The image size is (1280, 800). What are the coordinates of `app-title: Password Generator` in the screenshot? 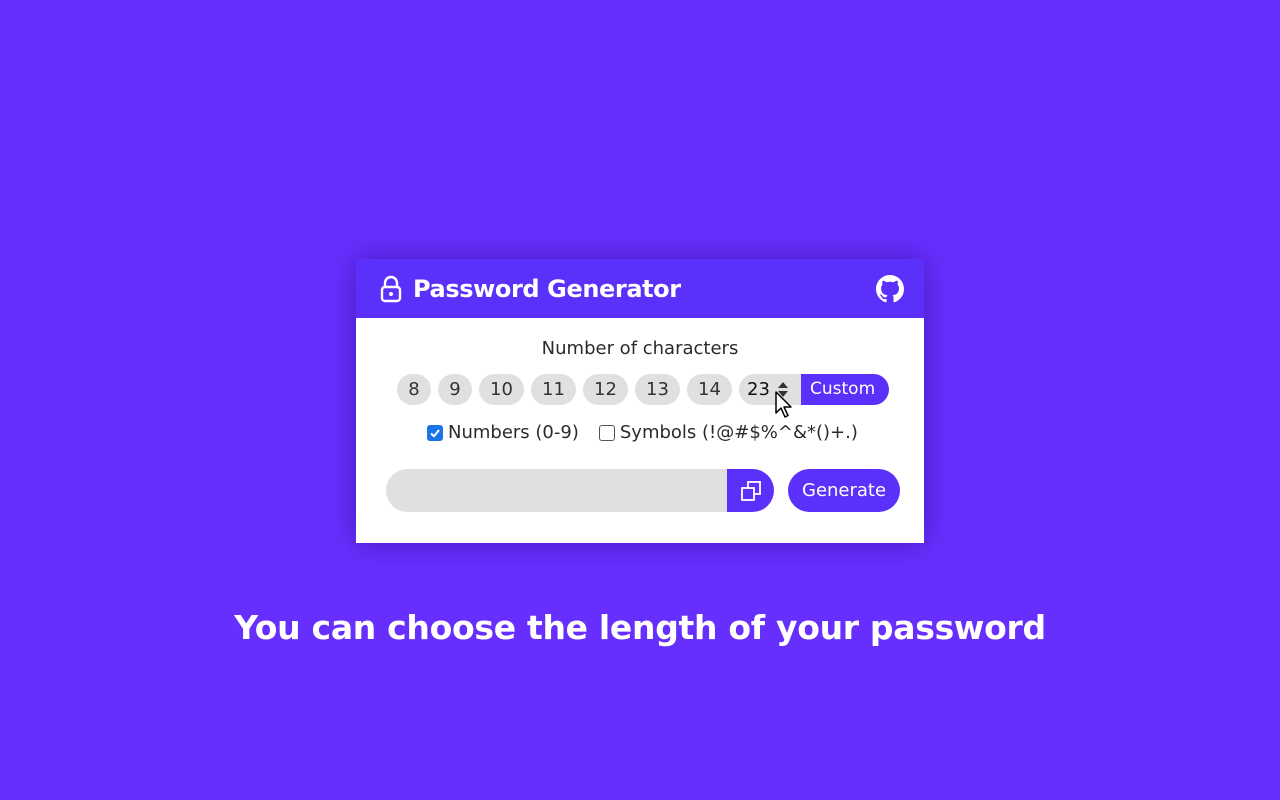 It's located at (547, 288).